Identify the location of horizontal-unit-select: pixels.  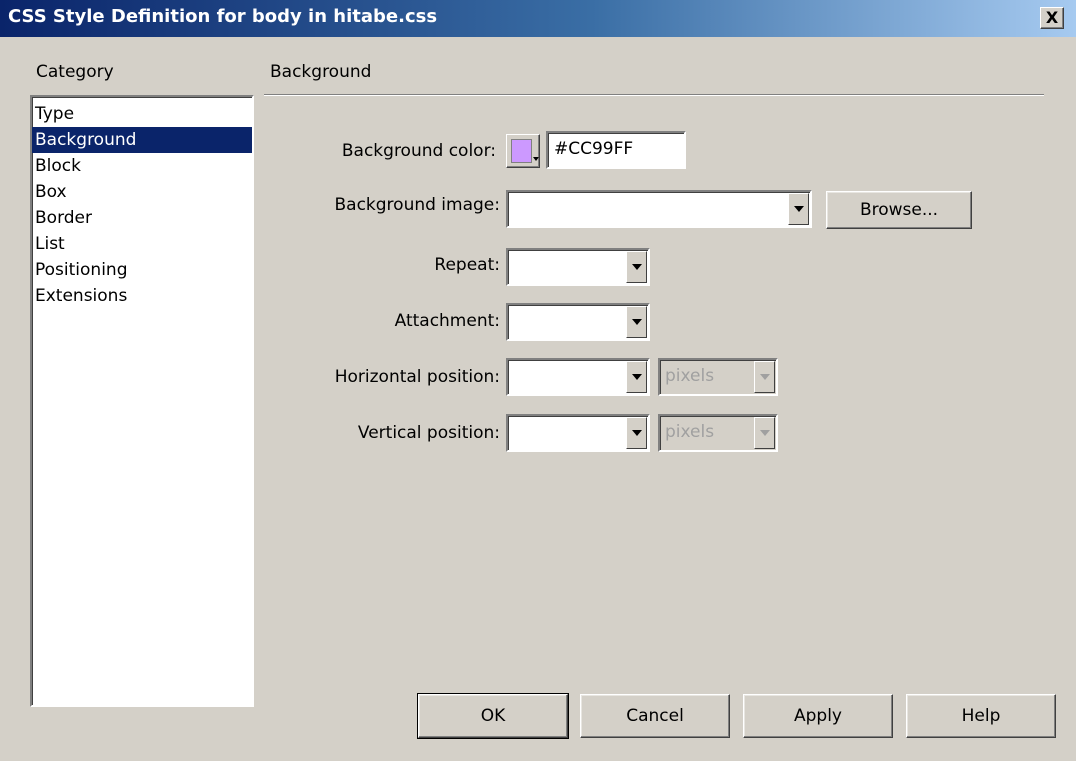
(718, 377).